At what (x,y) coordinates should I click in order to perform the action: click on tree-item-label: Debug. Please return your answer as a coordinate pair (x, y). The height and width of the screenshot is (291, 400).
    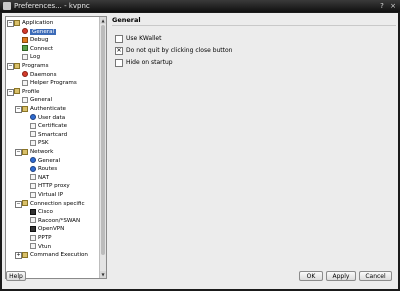
    Looking at the image, I should click on (39, 40).